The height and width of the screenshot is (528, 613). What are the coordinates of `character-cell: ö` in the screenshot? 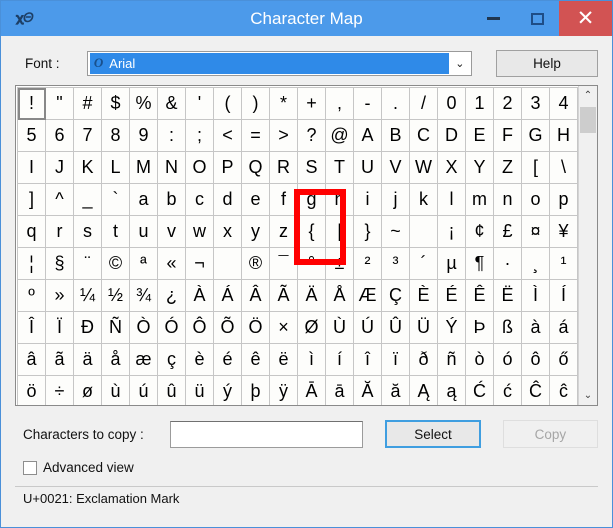 It's located at (31, 390).